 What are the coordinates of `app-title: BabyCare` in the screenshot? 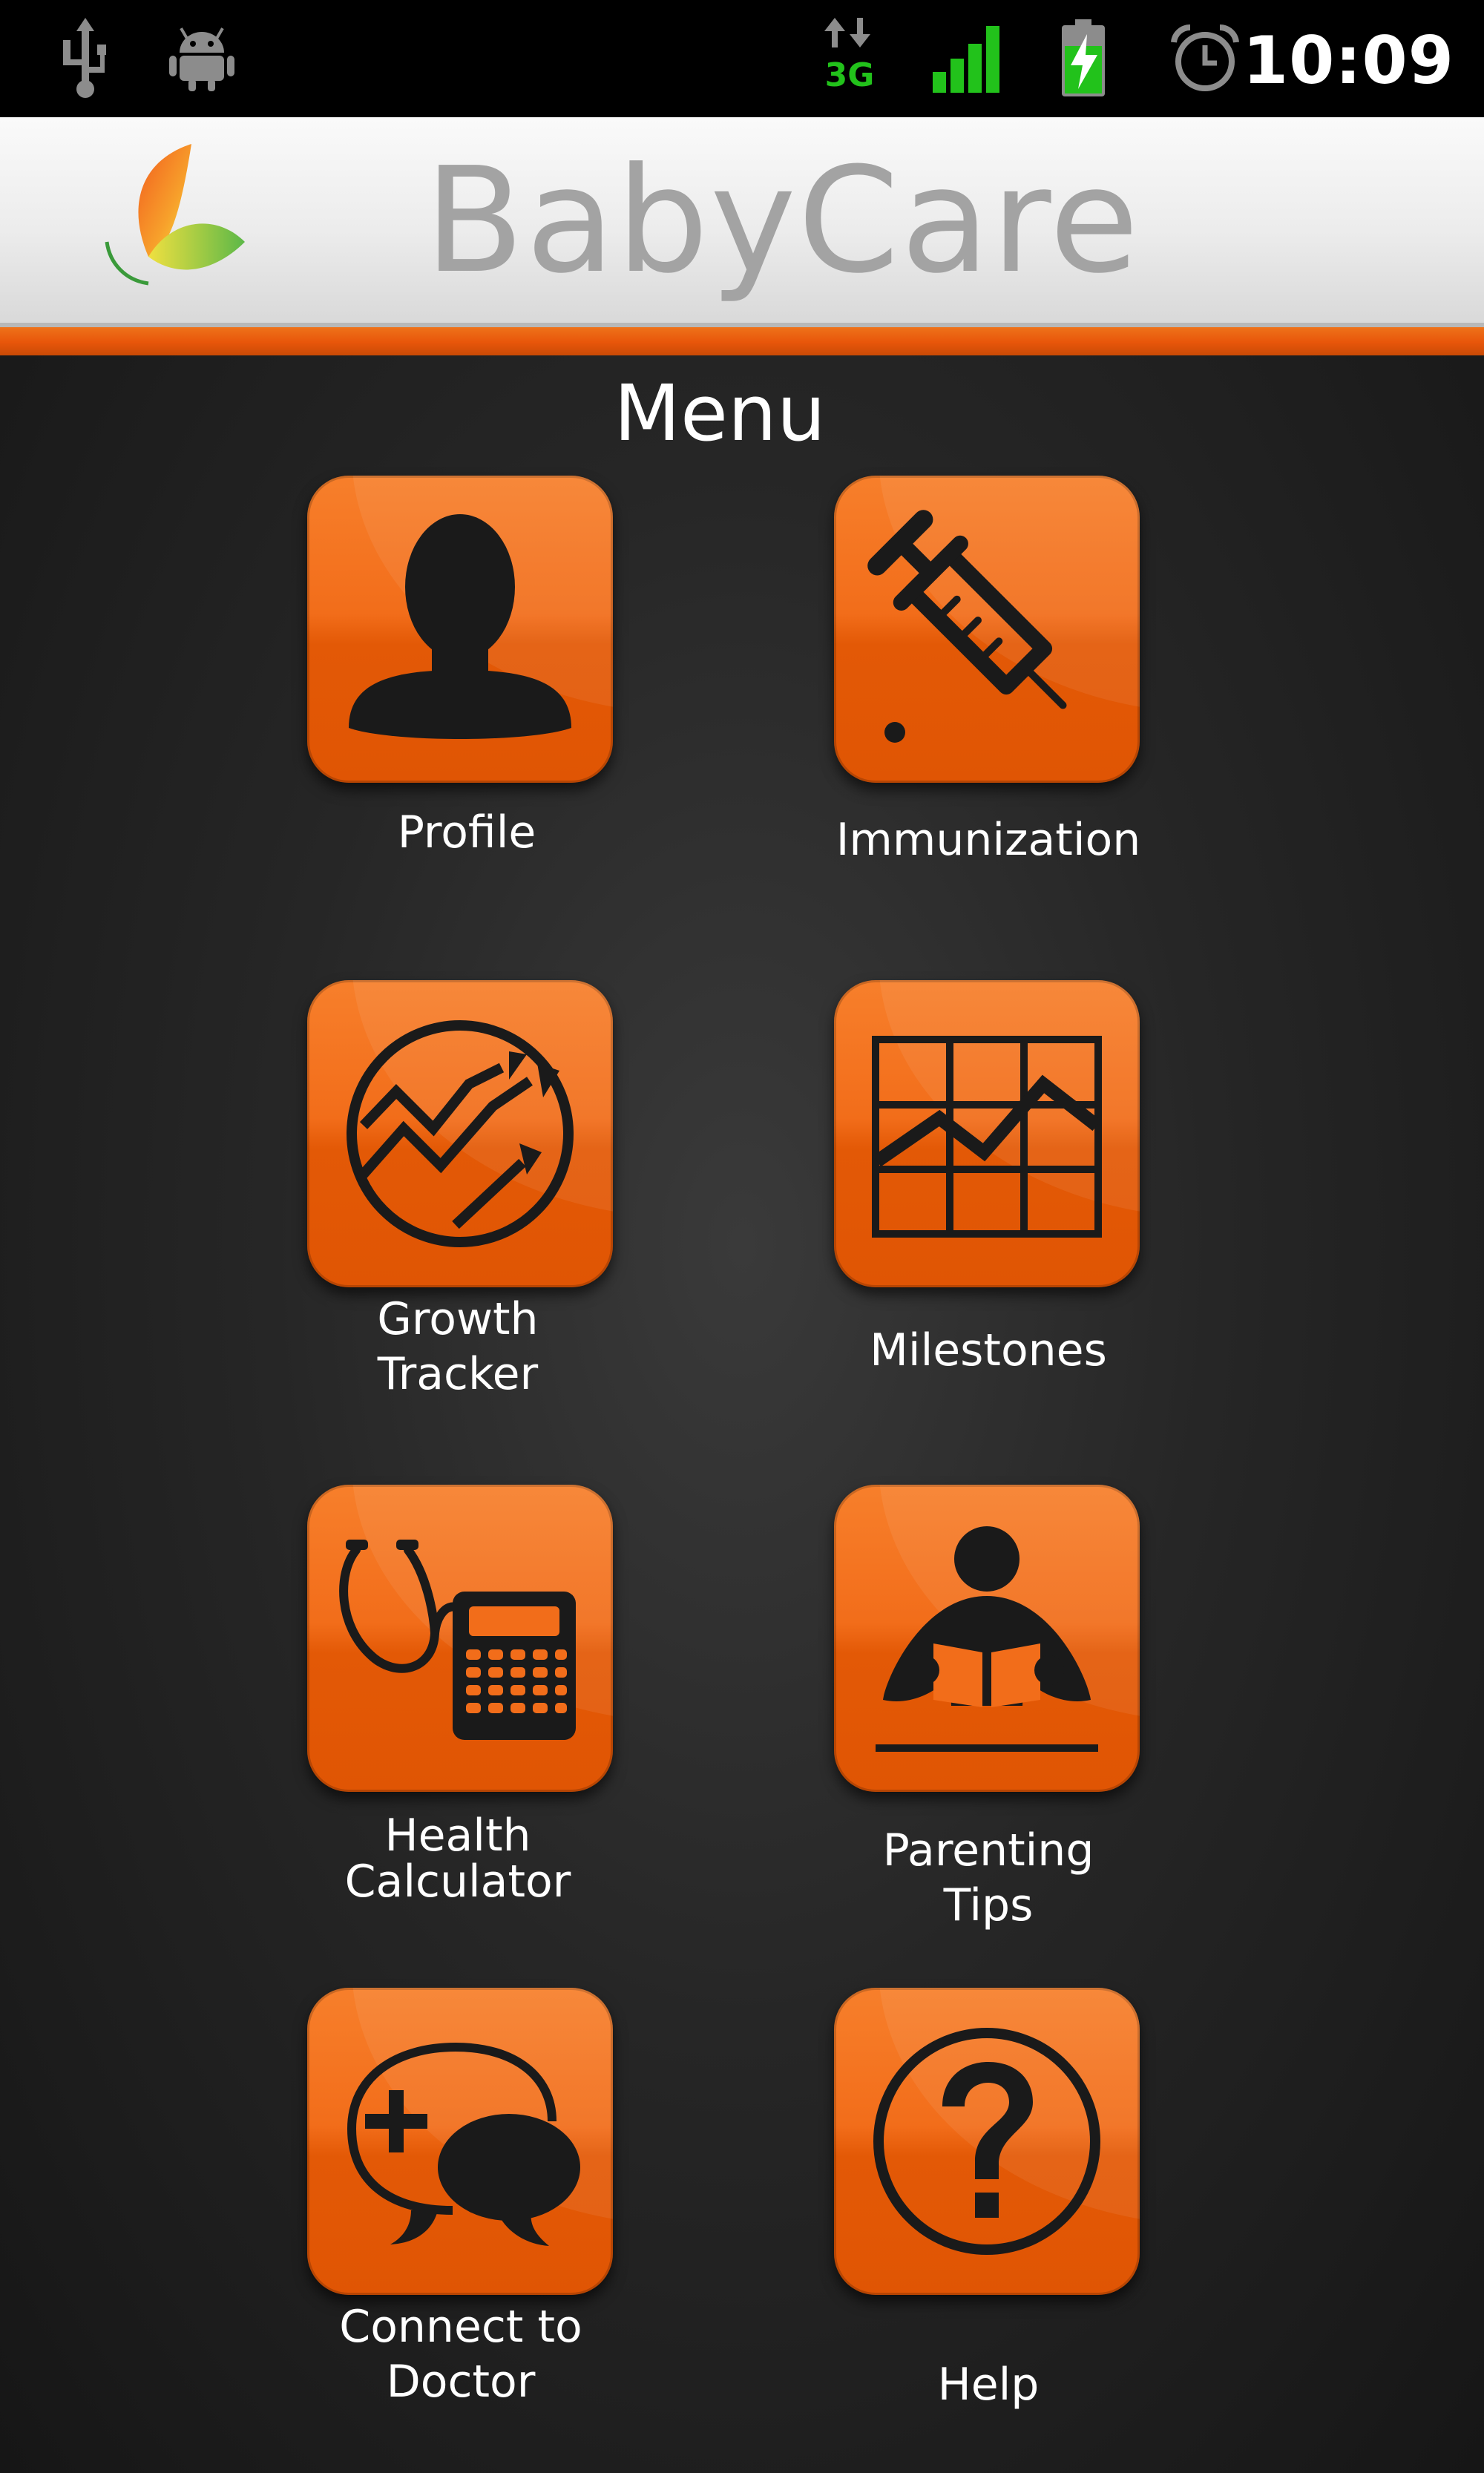 It's located at (782, 221).